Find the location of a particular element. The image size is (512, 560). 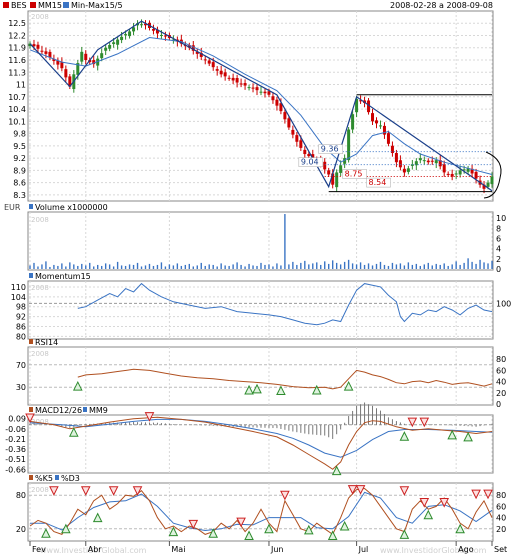

month-label: Abr is located at coordinates (95, 549).